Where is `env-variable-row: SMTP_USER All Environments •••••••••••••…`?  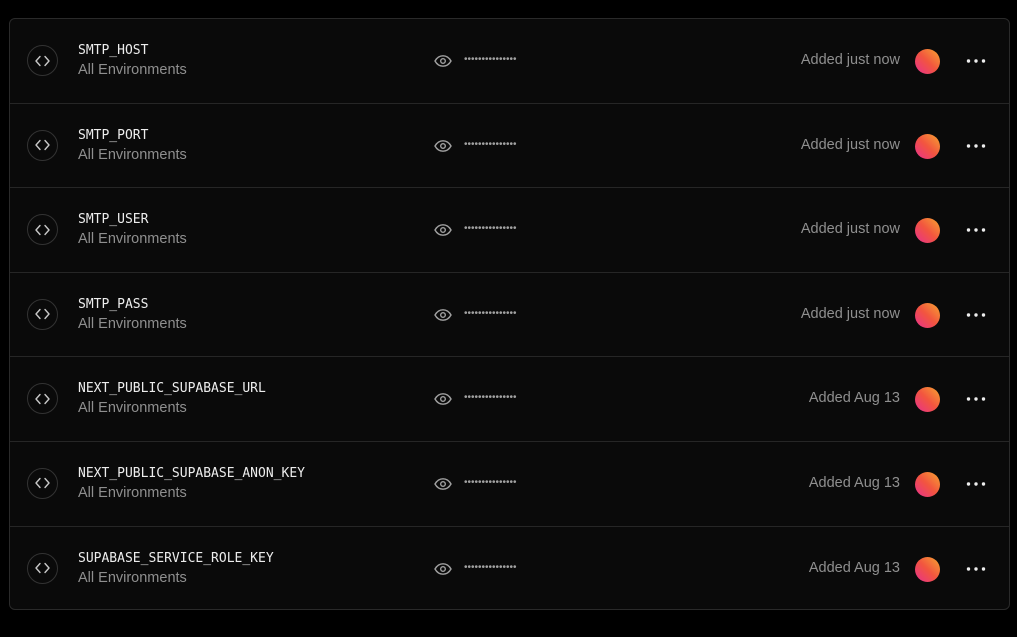 env-variable-row: SMTP_USER All Environments •••••••••••••… is located at coordinates (509, 230).